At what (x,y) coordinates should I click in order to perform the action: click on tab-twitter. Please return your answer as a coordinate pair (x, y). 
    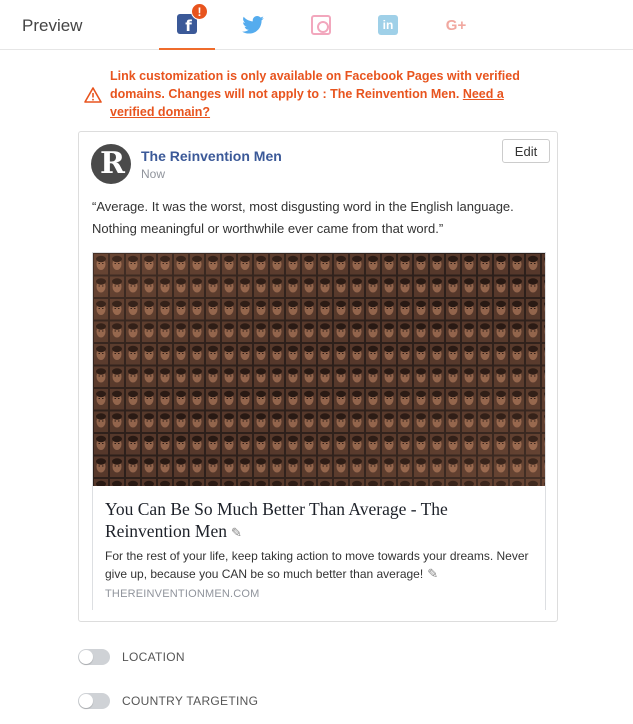
    Looking at the image, I should click on (253, 25).